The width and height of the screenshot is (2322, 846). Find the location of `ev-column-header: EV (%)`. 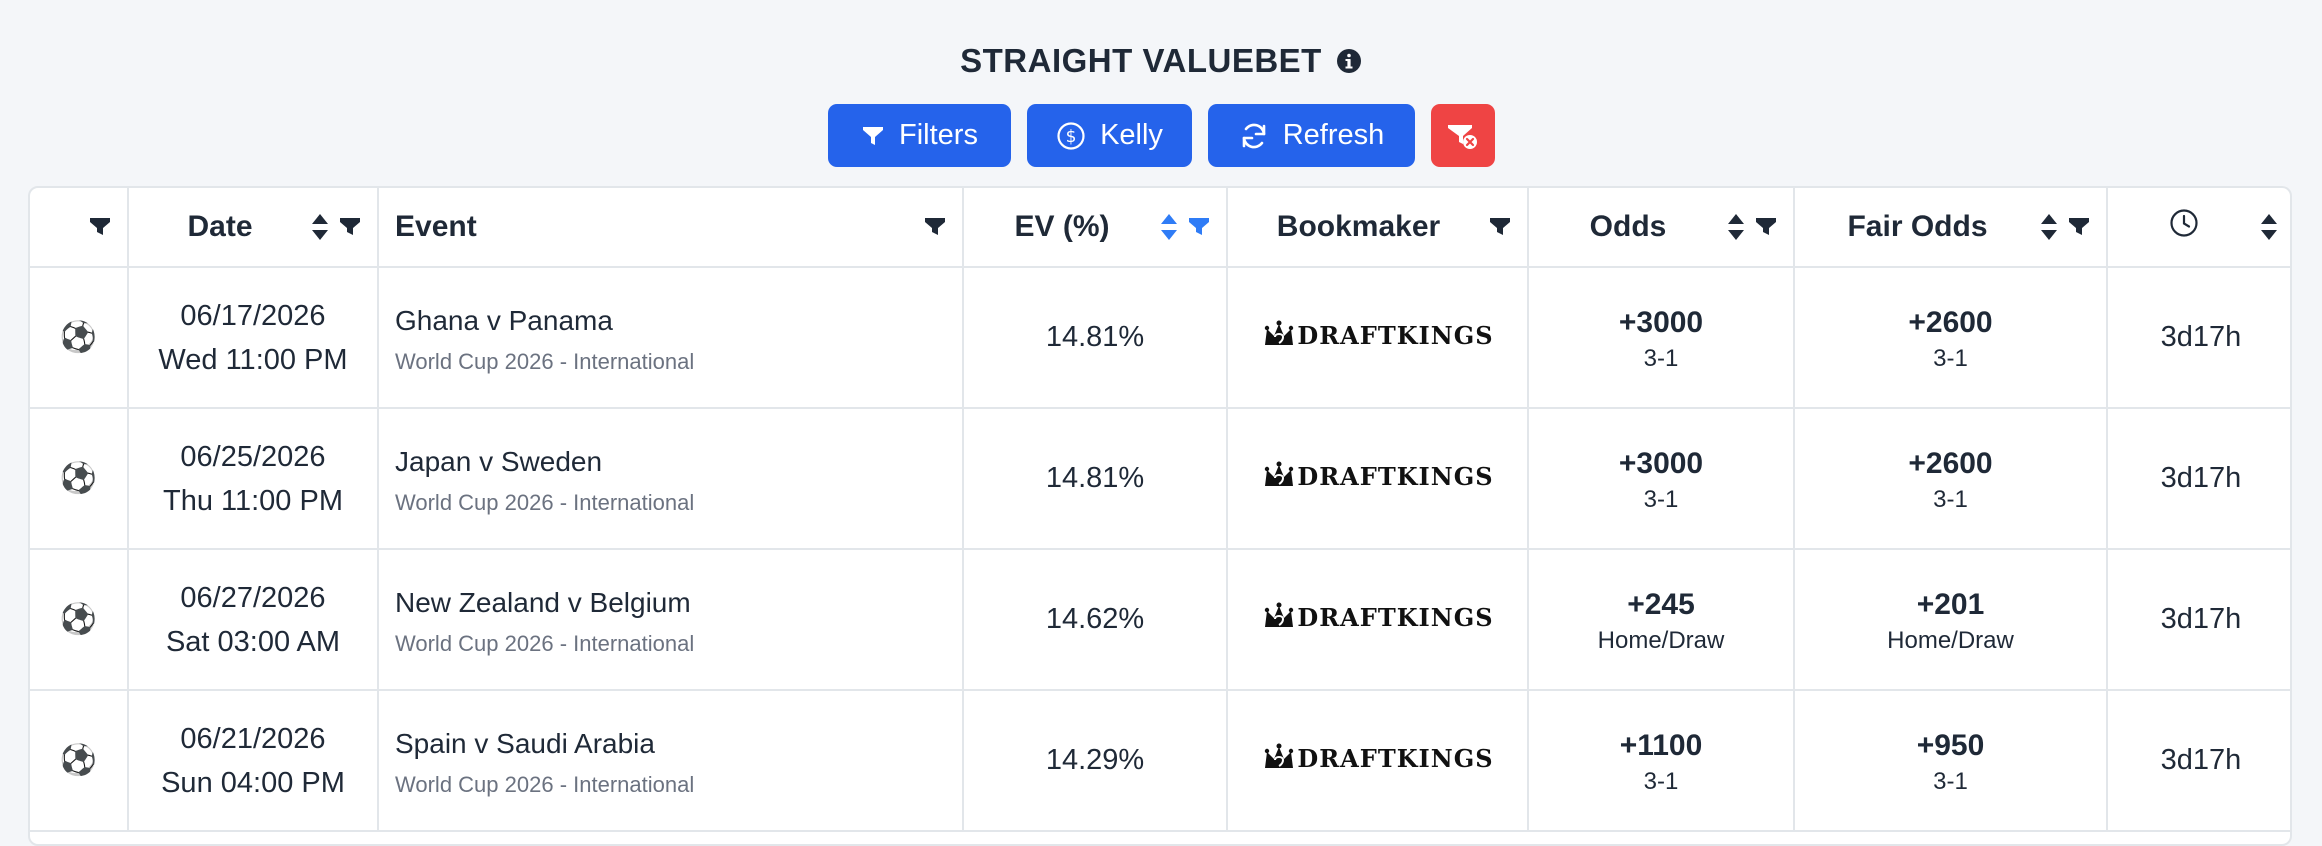

ev-column-header: EV (%) is located at coordinates (1095, 228).